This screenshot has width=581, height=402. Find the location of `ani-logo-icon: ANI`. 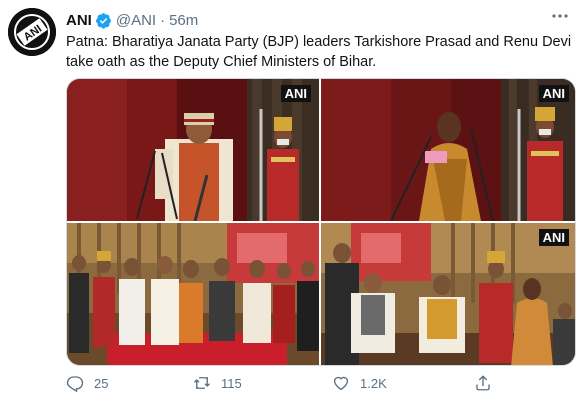

ani-logo-icon: ANI is located at coordinates (32, 32).